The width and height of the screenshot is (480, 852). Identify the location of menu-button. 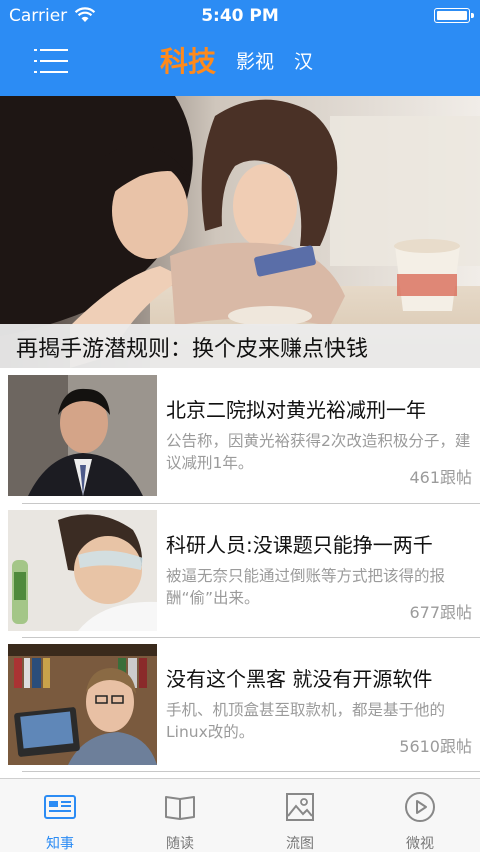
(51, 61).